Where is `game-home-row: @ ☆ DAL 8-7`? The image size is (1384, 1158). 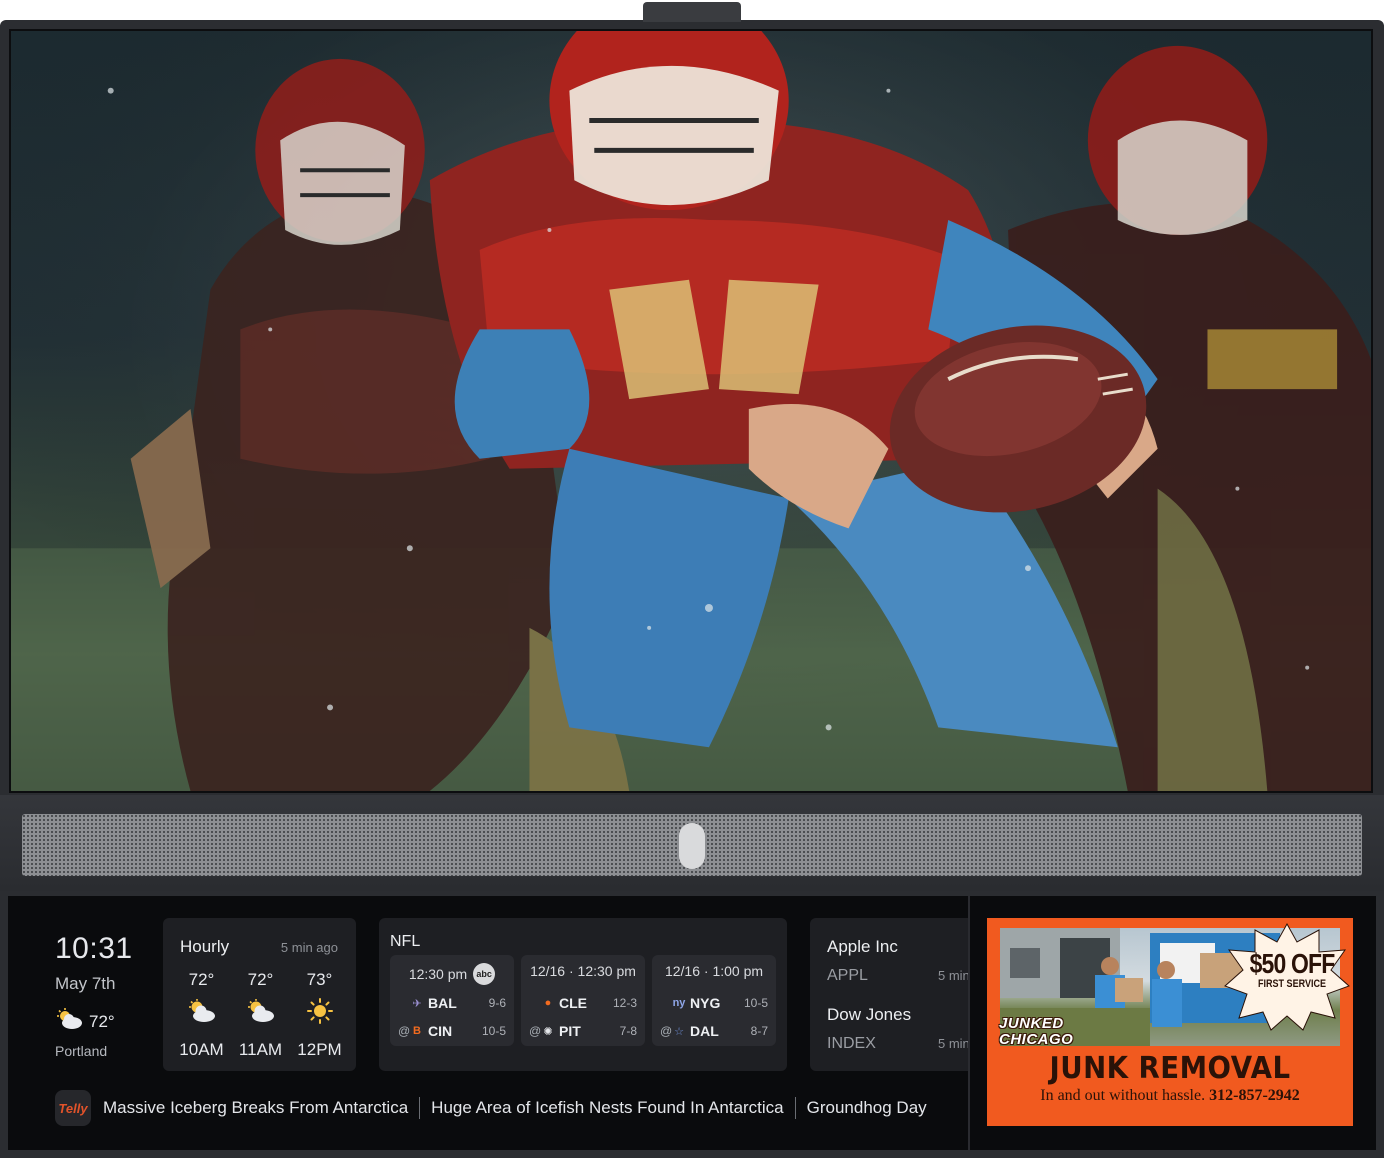
game-home-row: @ ☆ DAL 8-7 is located at coordinates (714, 1031).